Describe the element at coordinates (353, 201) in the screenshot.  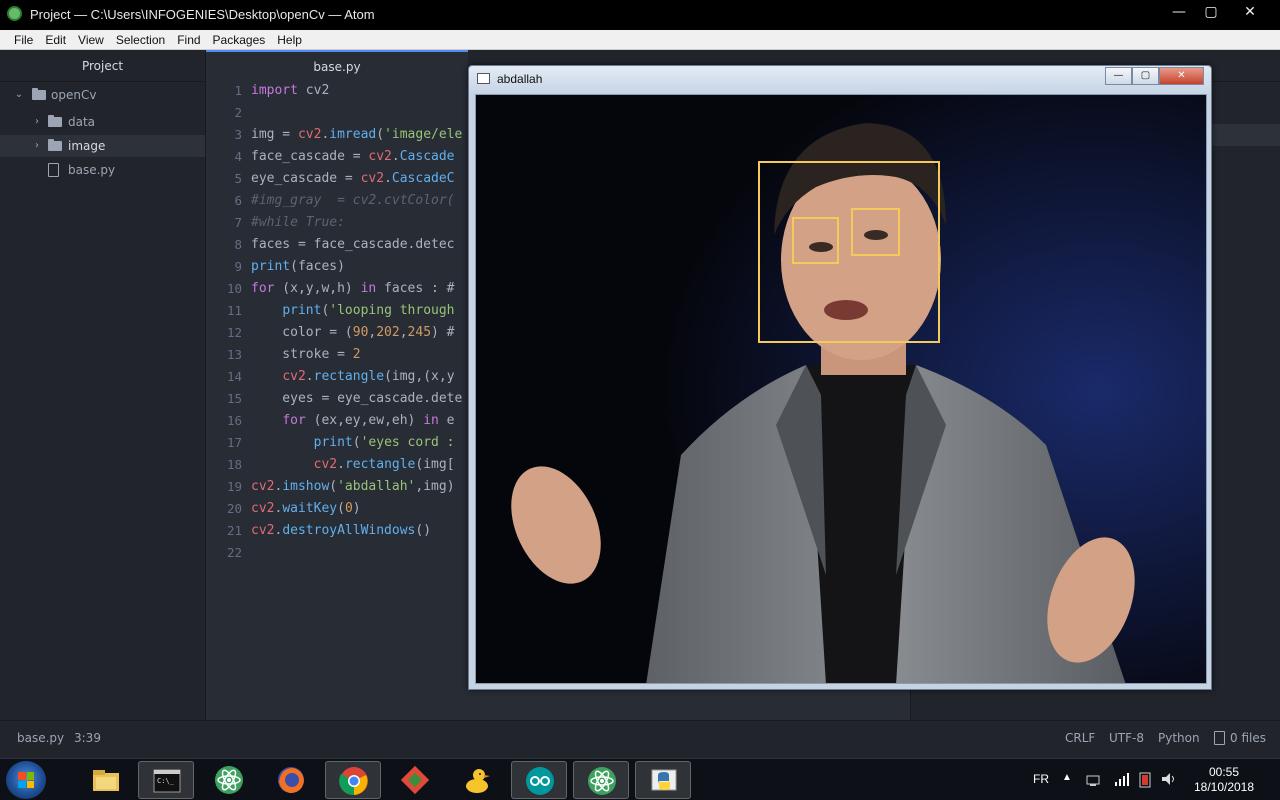
I see `code-line: #img_gray = cv2.cvtColor(` at that location.